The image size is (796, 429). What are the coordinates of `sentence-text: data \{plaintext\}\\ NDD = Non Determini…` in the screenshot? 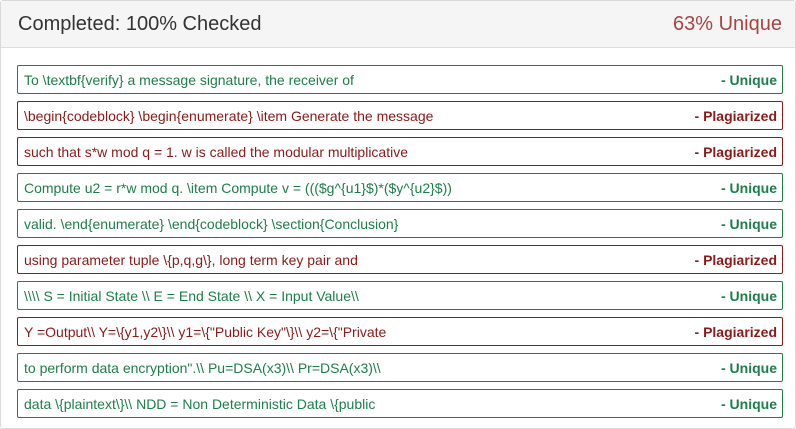 It's located at (200, 403).